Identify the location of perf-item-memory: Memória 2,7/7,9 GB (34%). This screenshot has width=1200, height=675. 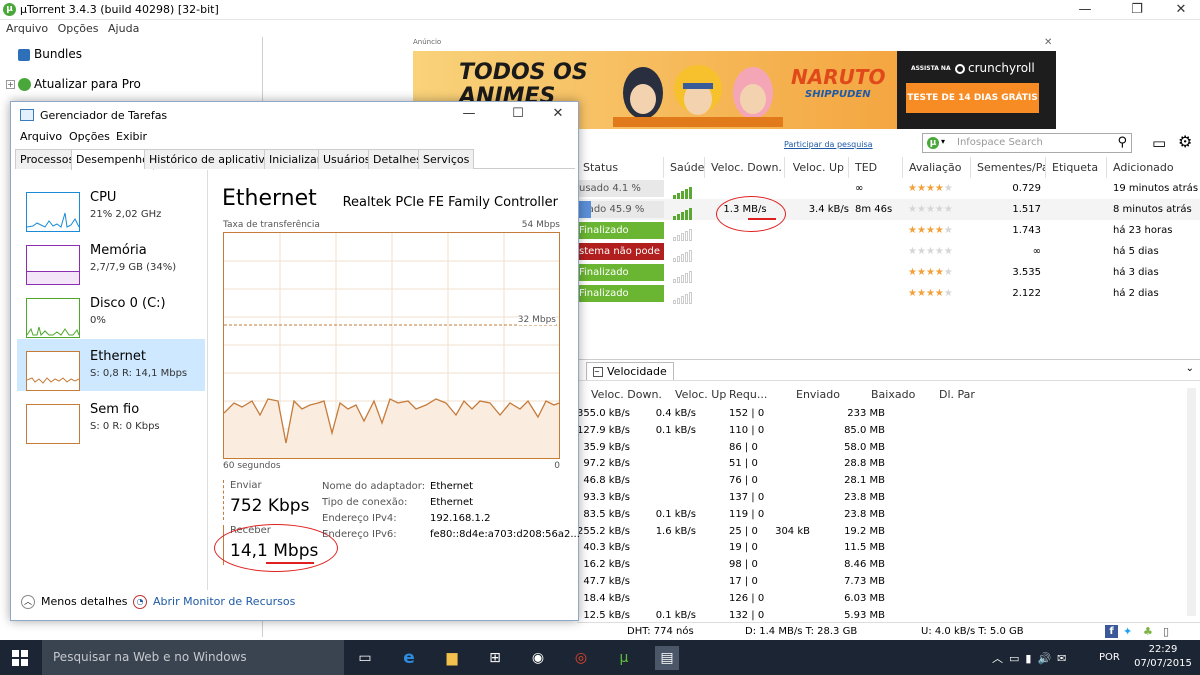
(111, 259).